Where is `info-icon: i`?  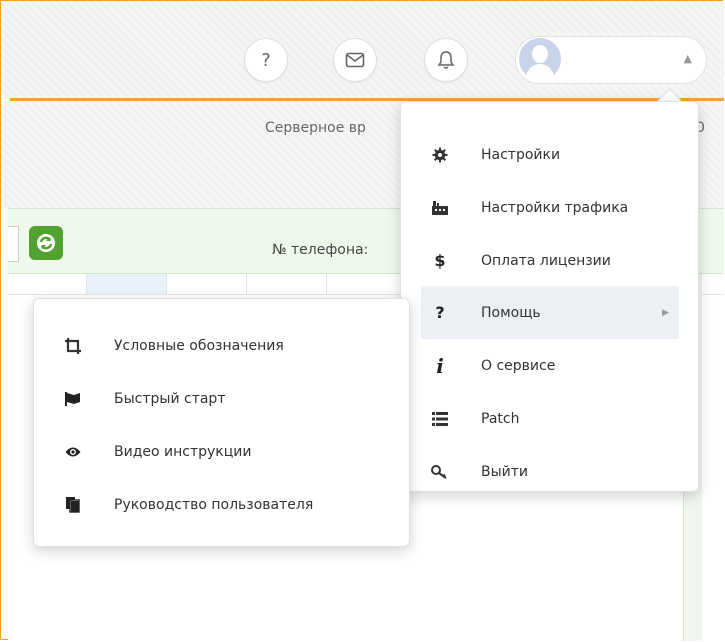 info-icon: i is located at coordinates (440, 365).